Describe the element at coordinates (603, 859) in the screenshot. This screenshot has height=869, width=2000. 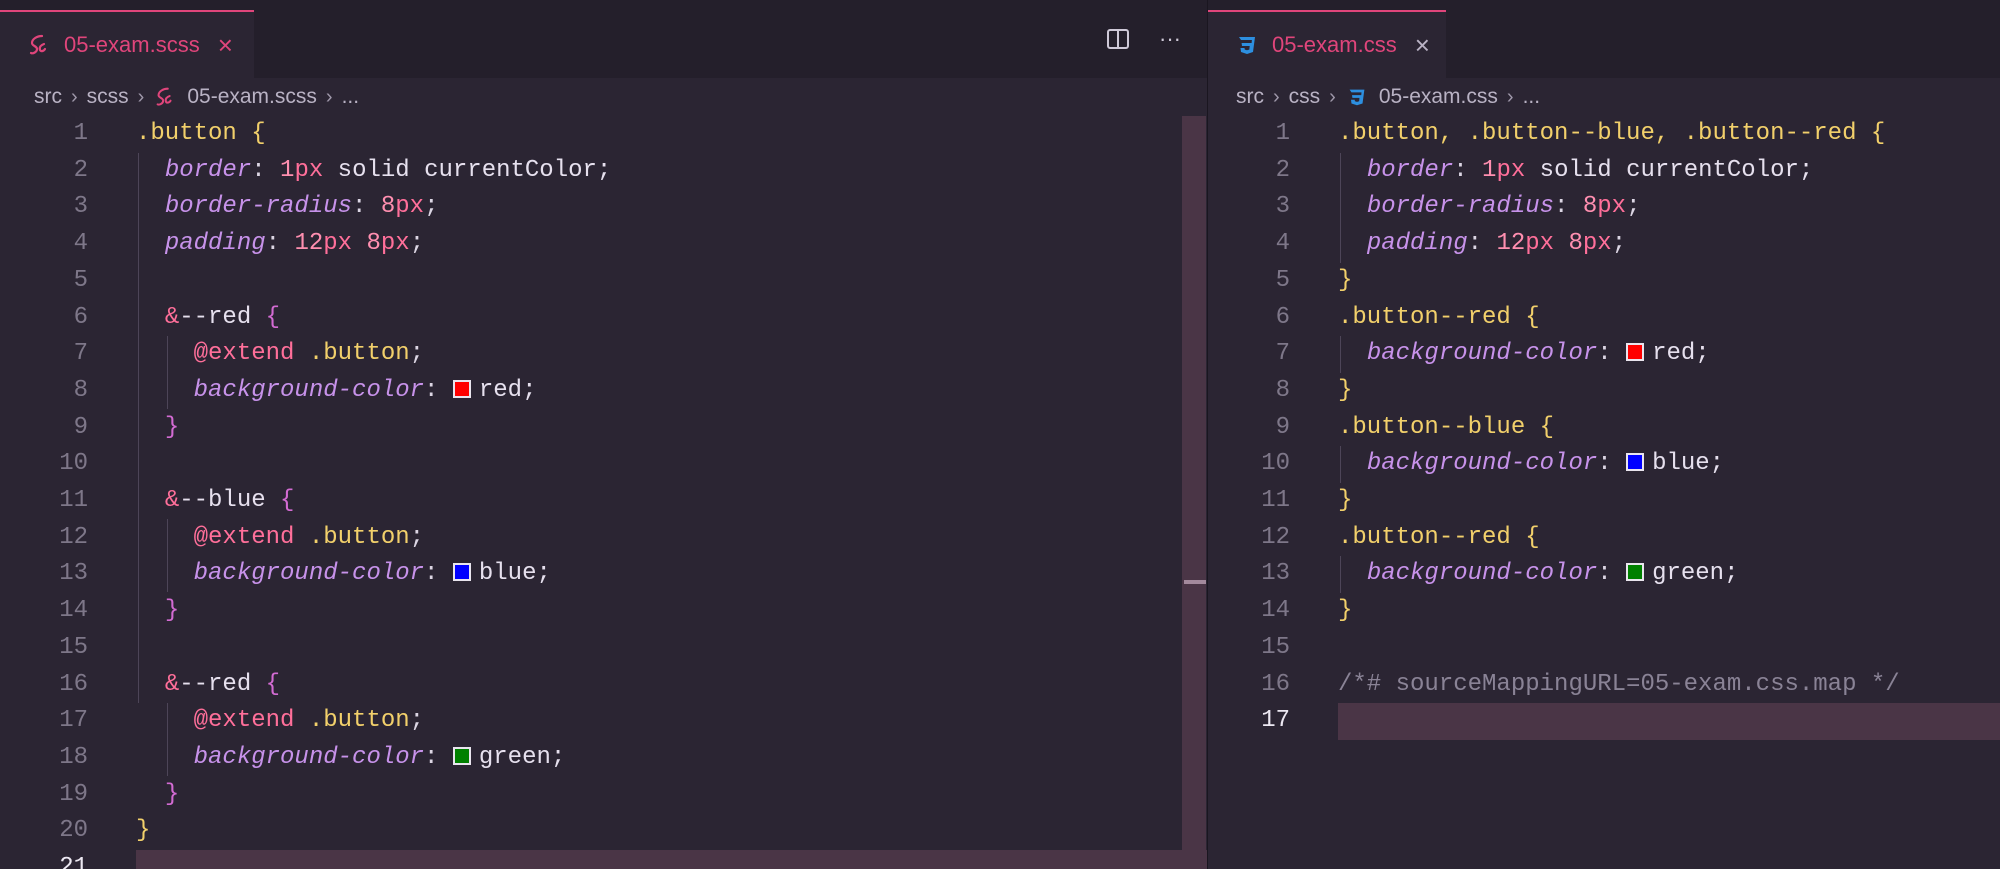
I see `code-line: 21` at that location.